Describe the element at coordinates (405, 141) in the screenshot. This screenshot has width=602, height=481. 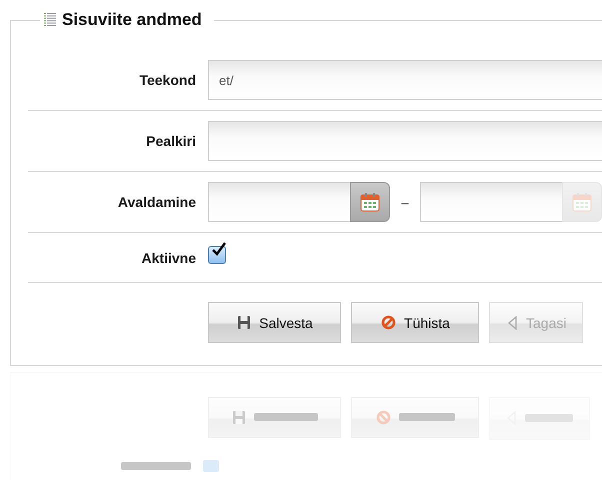
I see `text-field` at that location.